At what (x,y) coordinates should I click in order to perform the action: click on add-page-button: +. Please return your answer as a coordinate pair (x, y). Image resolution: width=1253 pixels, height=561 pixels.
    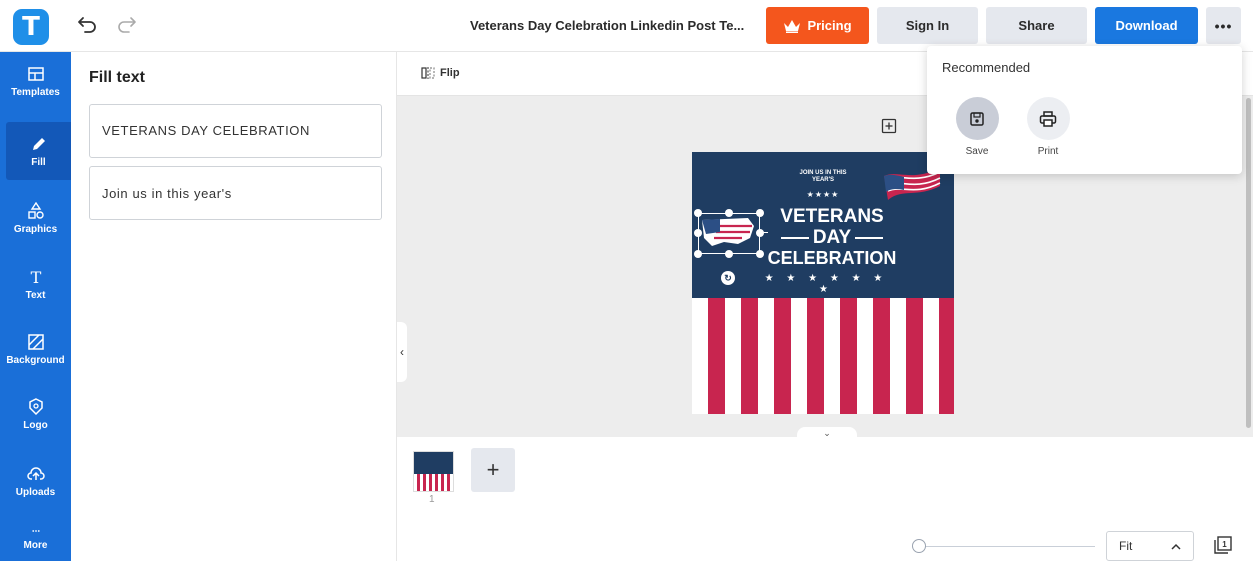
    Looking at the image, I should click on (493, 470).